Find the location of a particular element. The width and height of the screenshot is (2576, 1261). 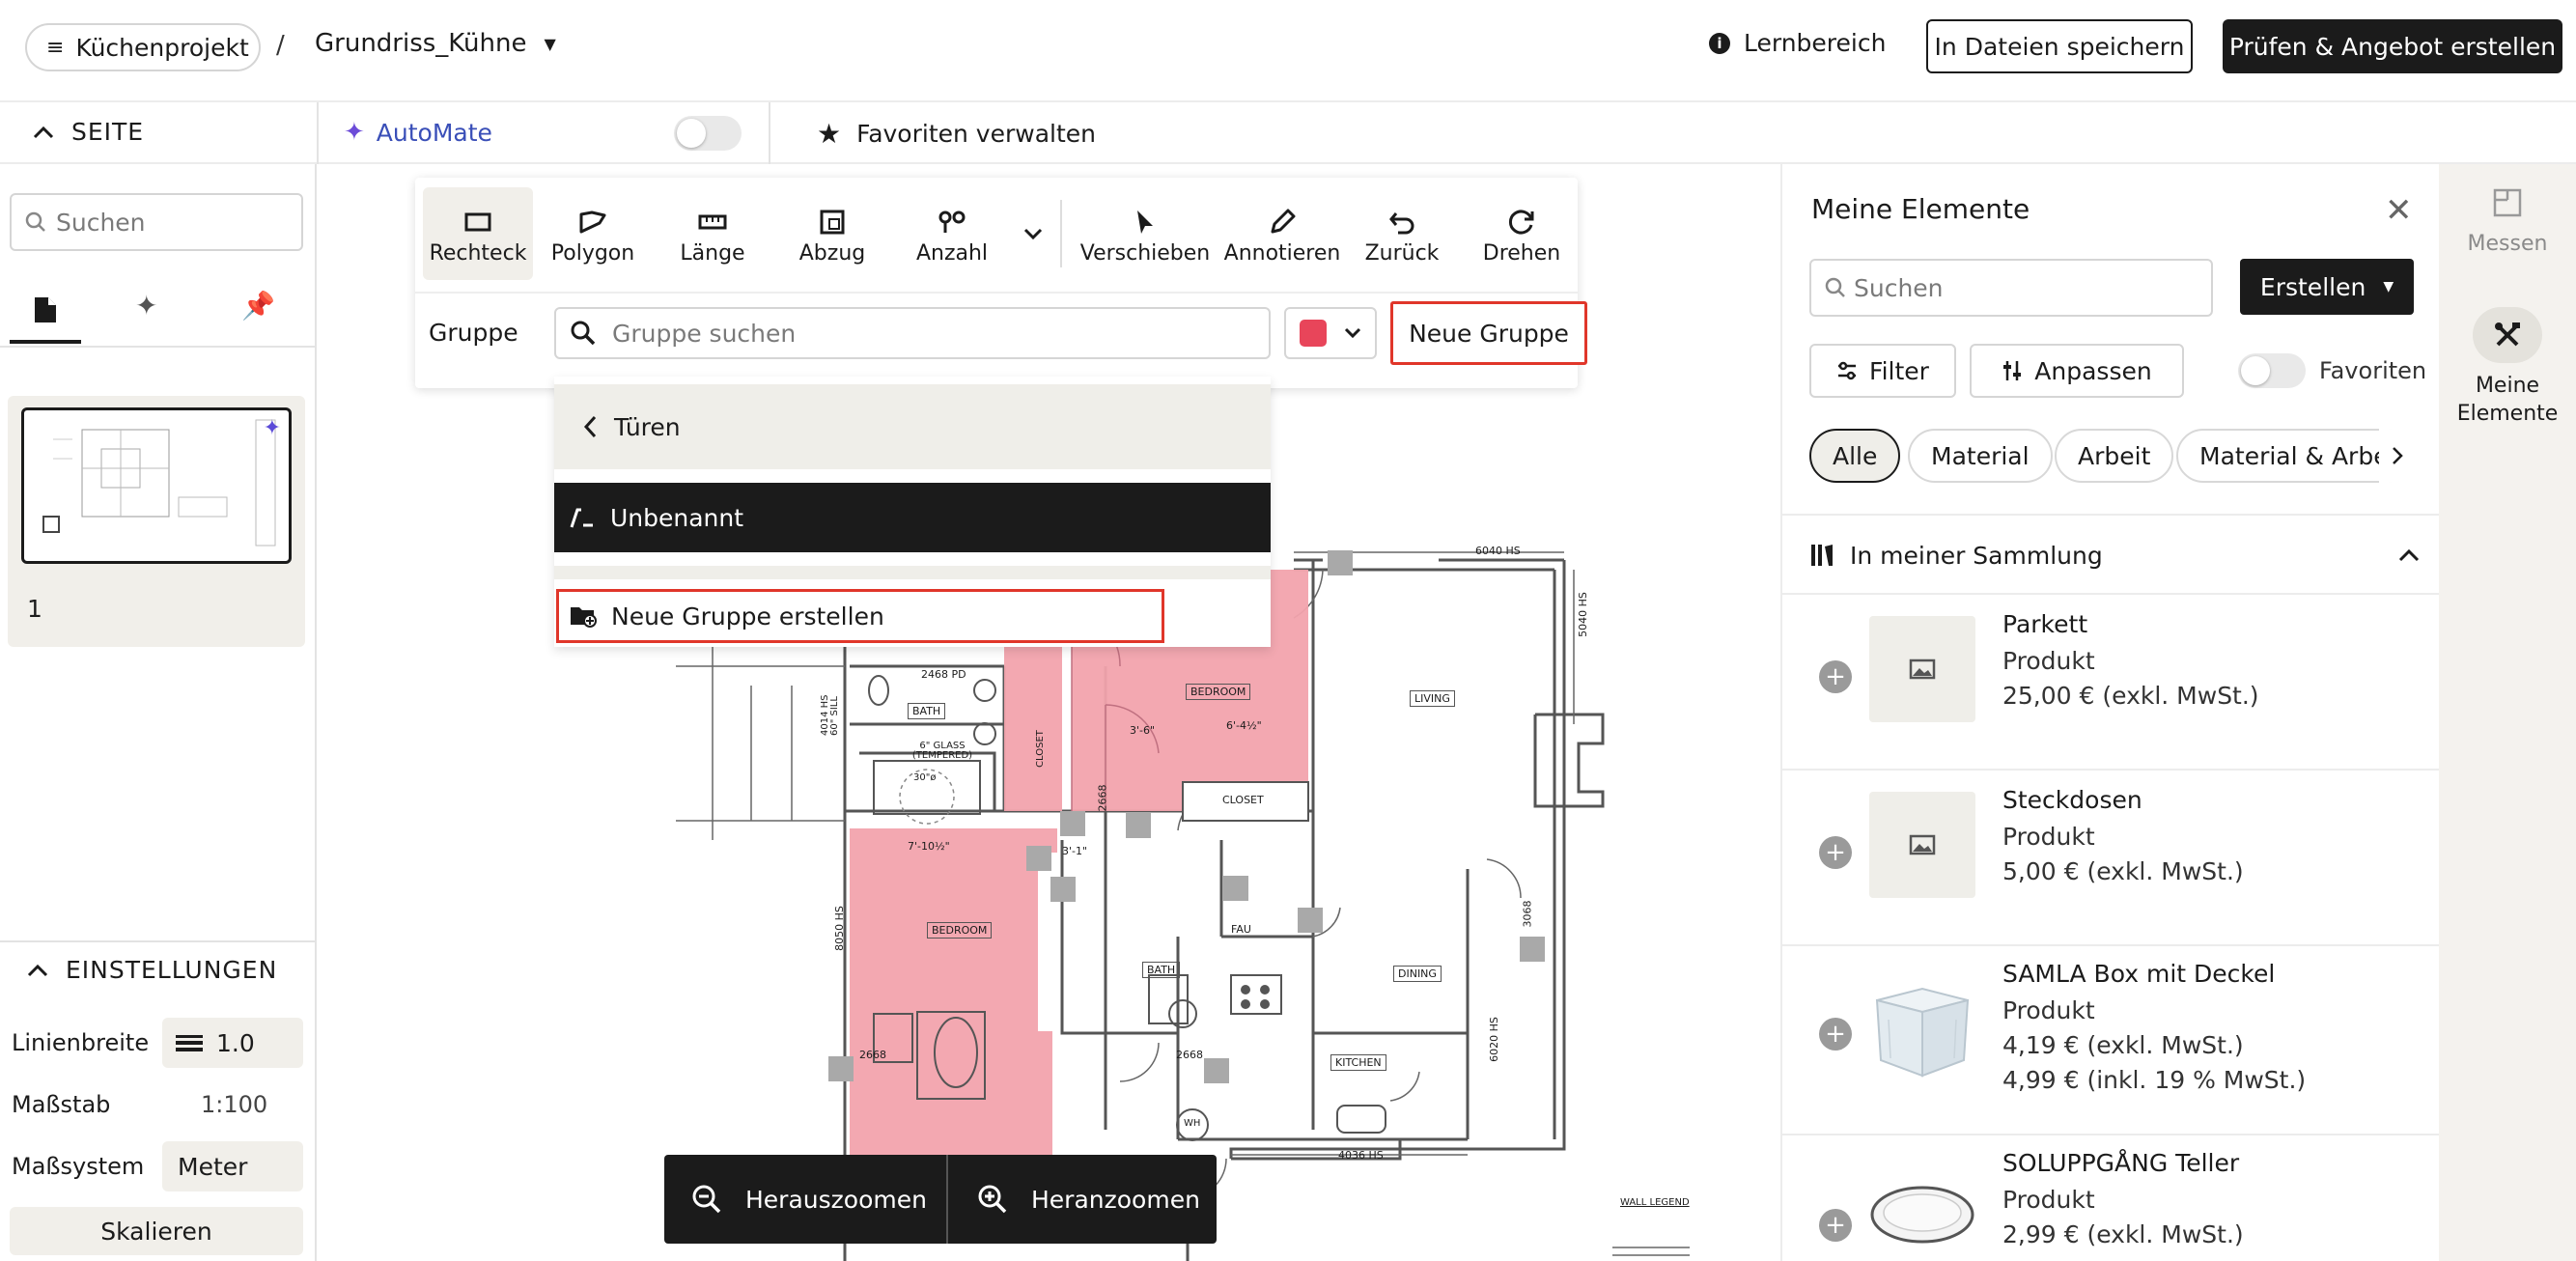

collection-title: In meiner Sammlung is located at coordinates (1977, 556).